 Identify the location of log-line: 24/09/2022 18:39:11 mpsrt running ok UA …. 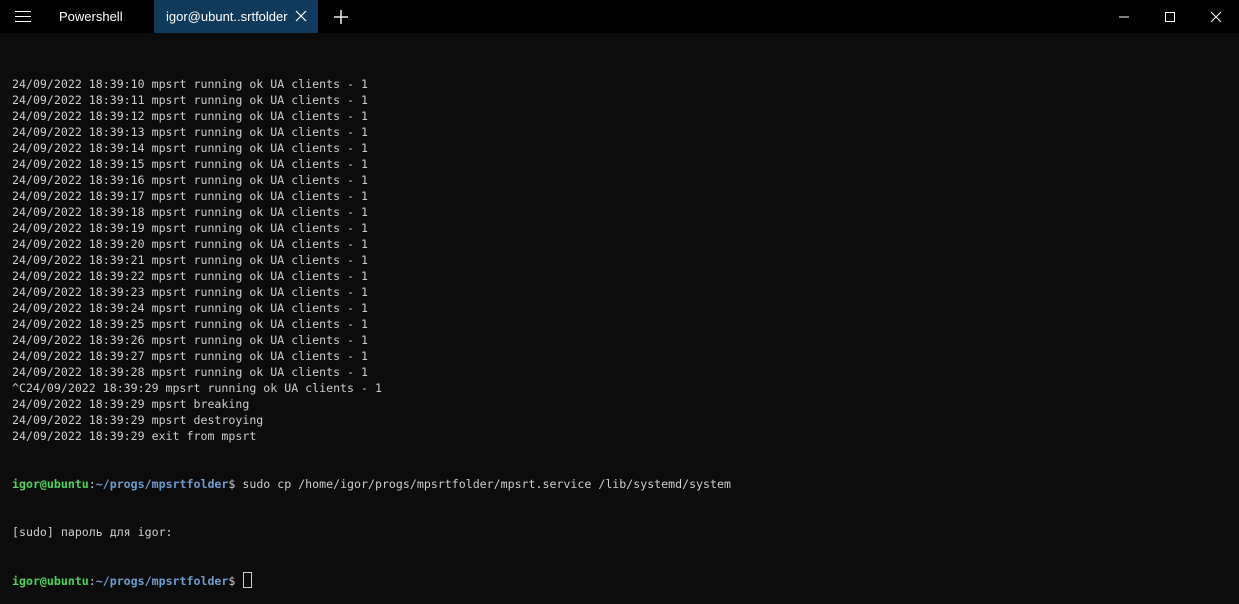
(190, 100).